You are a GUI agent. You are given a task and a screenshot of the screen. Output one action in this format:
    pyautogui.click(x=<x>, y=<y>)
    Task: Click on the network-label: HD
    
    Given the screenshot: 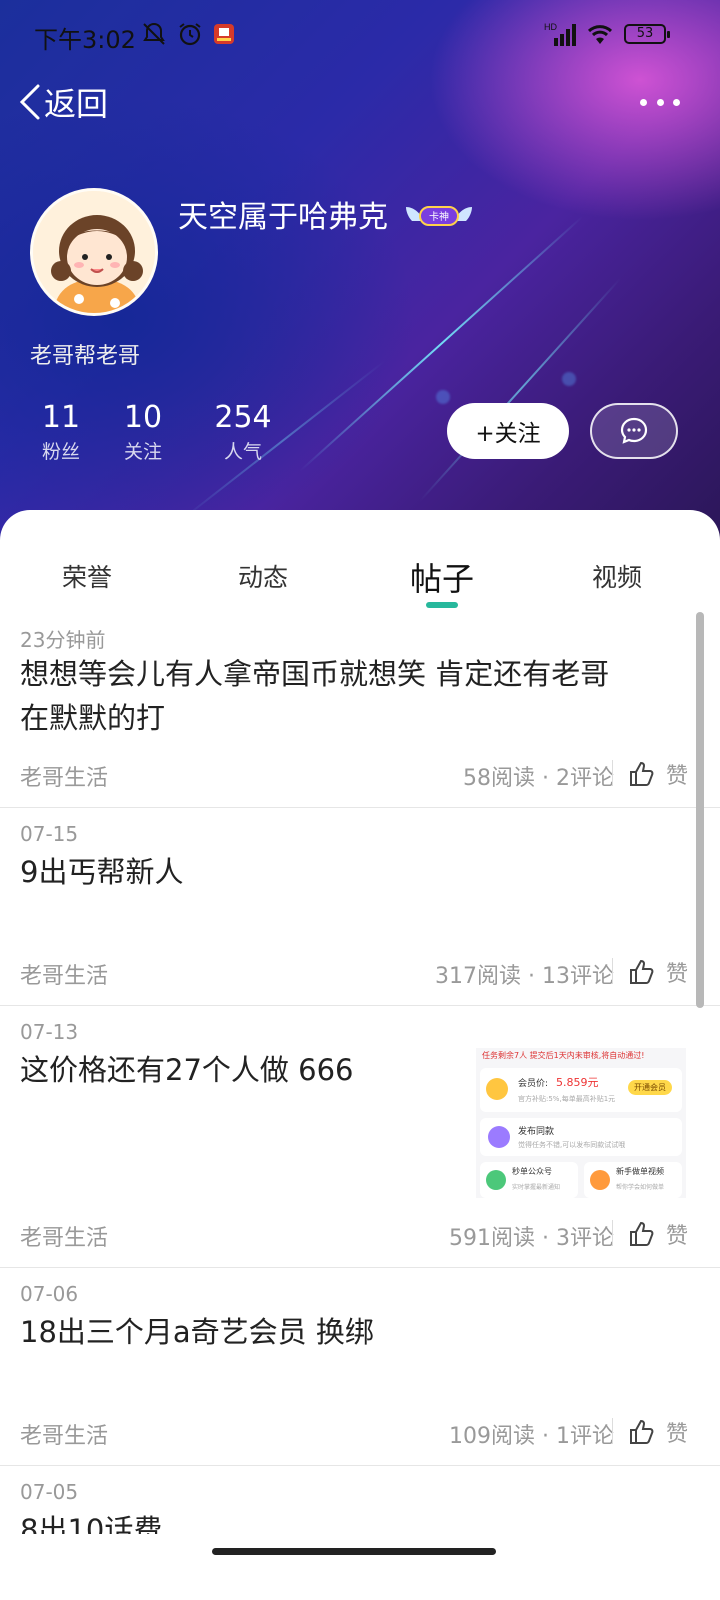 What is the action you would take?
    pyautogui.click(x=550, y=27)
    